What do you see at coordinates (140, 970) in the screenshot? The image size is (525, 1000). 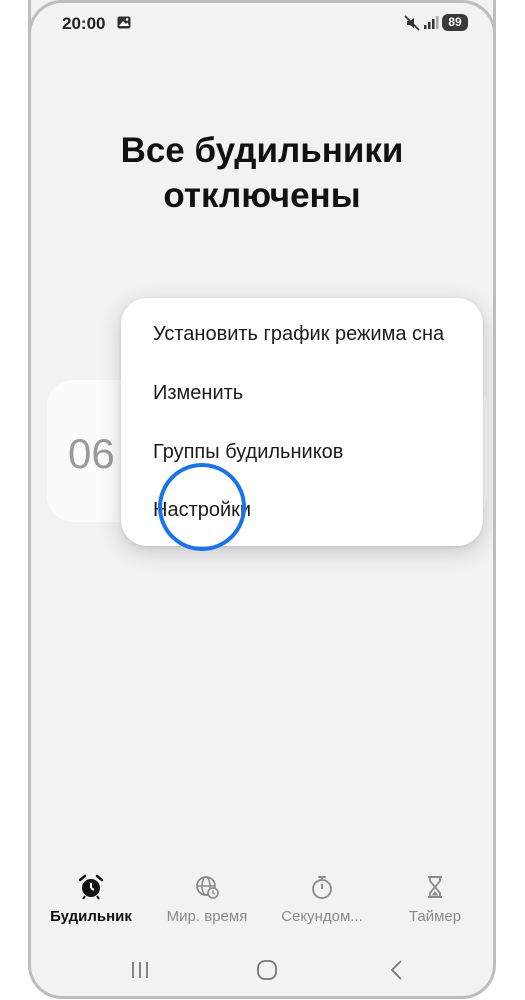 I see `recents-icon` at bounding box center [140, 970].